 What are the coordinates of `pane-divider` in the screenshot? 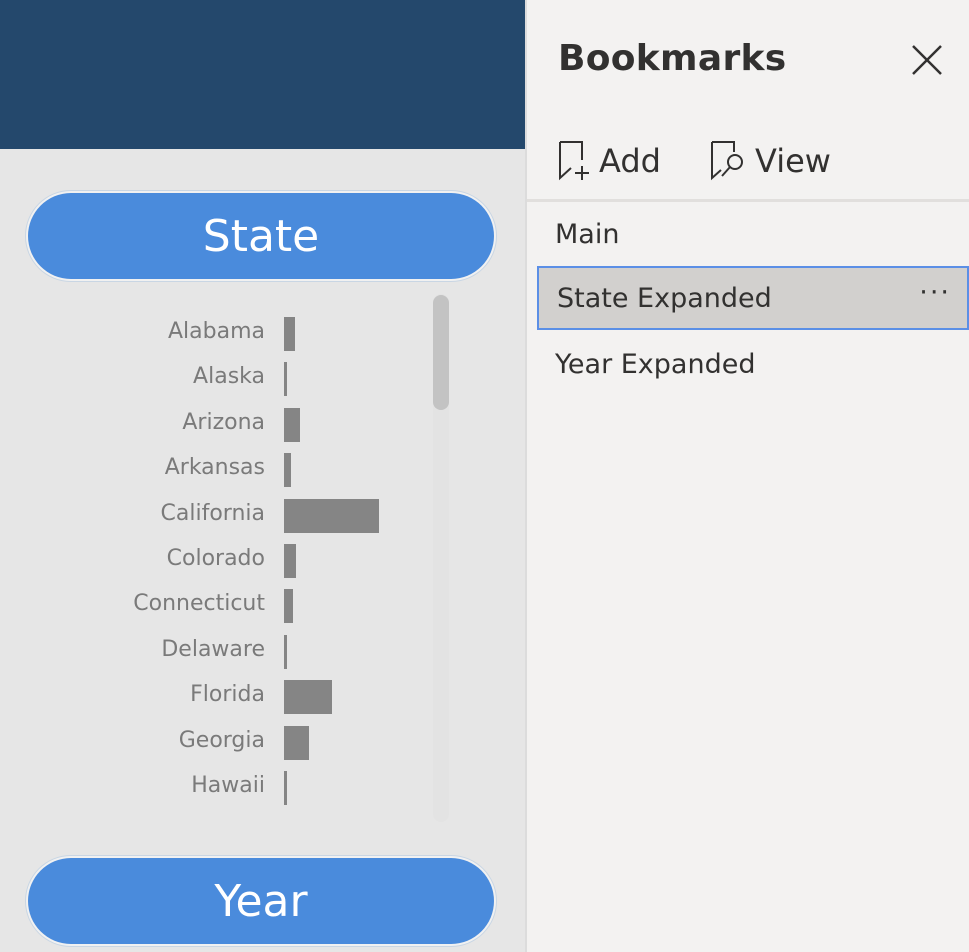 It's located at (748, 200).